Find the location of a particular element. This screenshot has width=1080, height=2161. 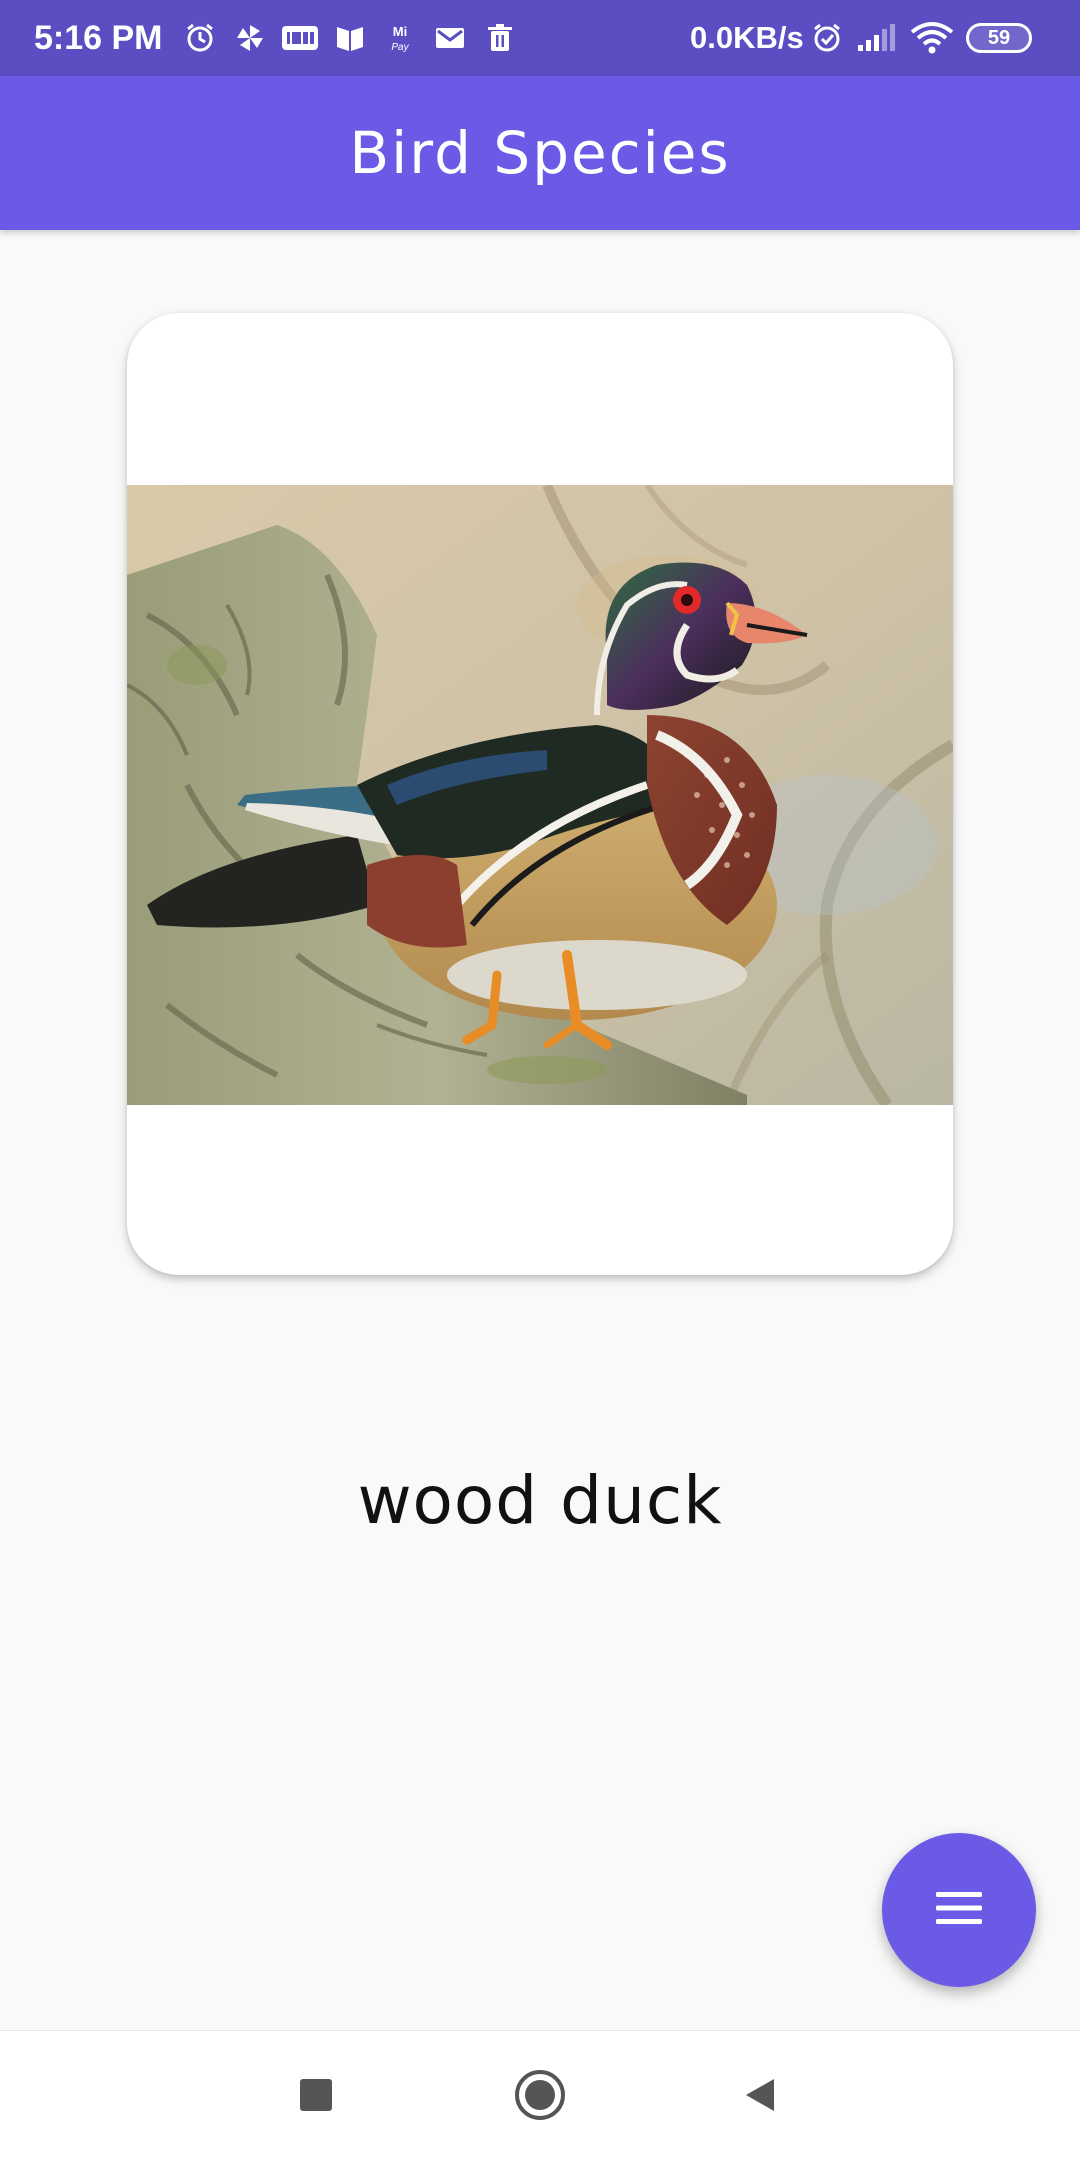

mi-pay-icon: Mi Pay is located at coordinates (400, 38).